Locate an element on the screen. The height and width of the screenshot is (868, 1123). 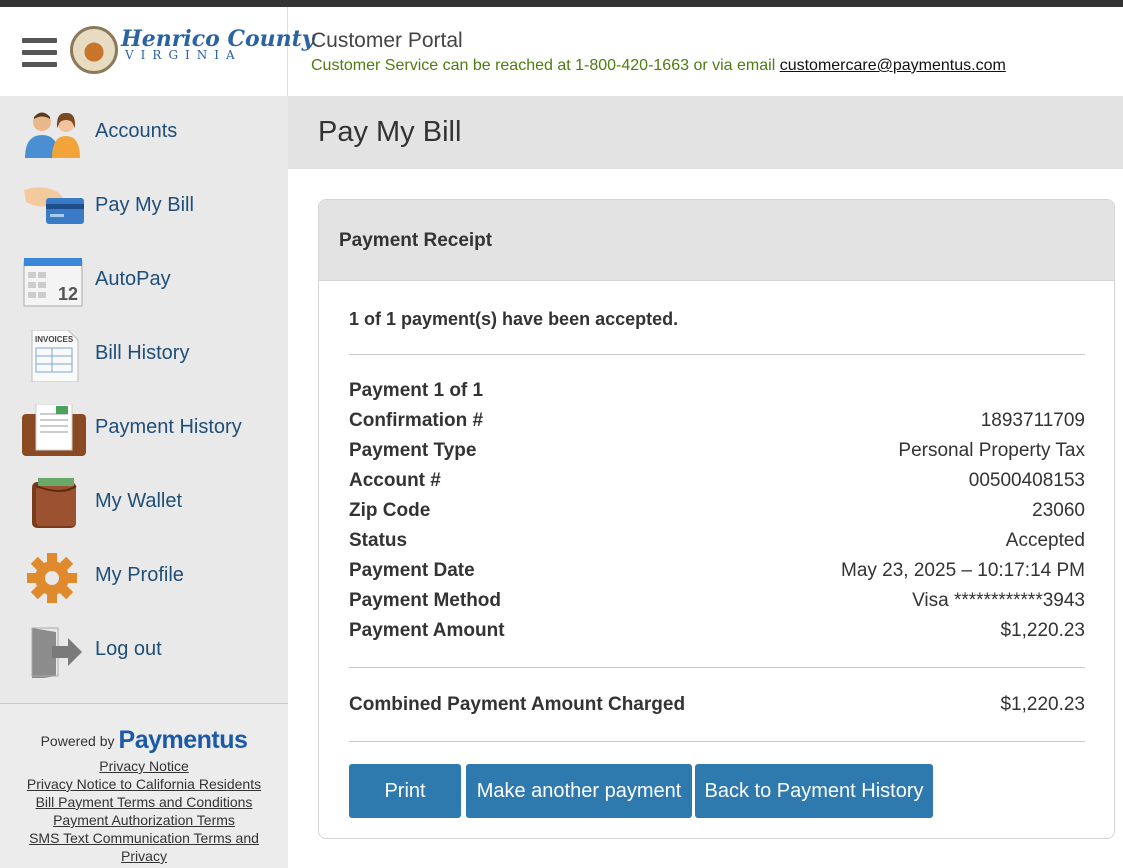
california-privacy-link: Privacy Notice to California Residents is located at coordinates (144, 784).